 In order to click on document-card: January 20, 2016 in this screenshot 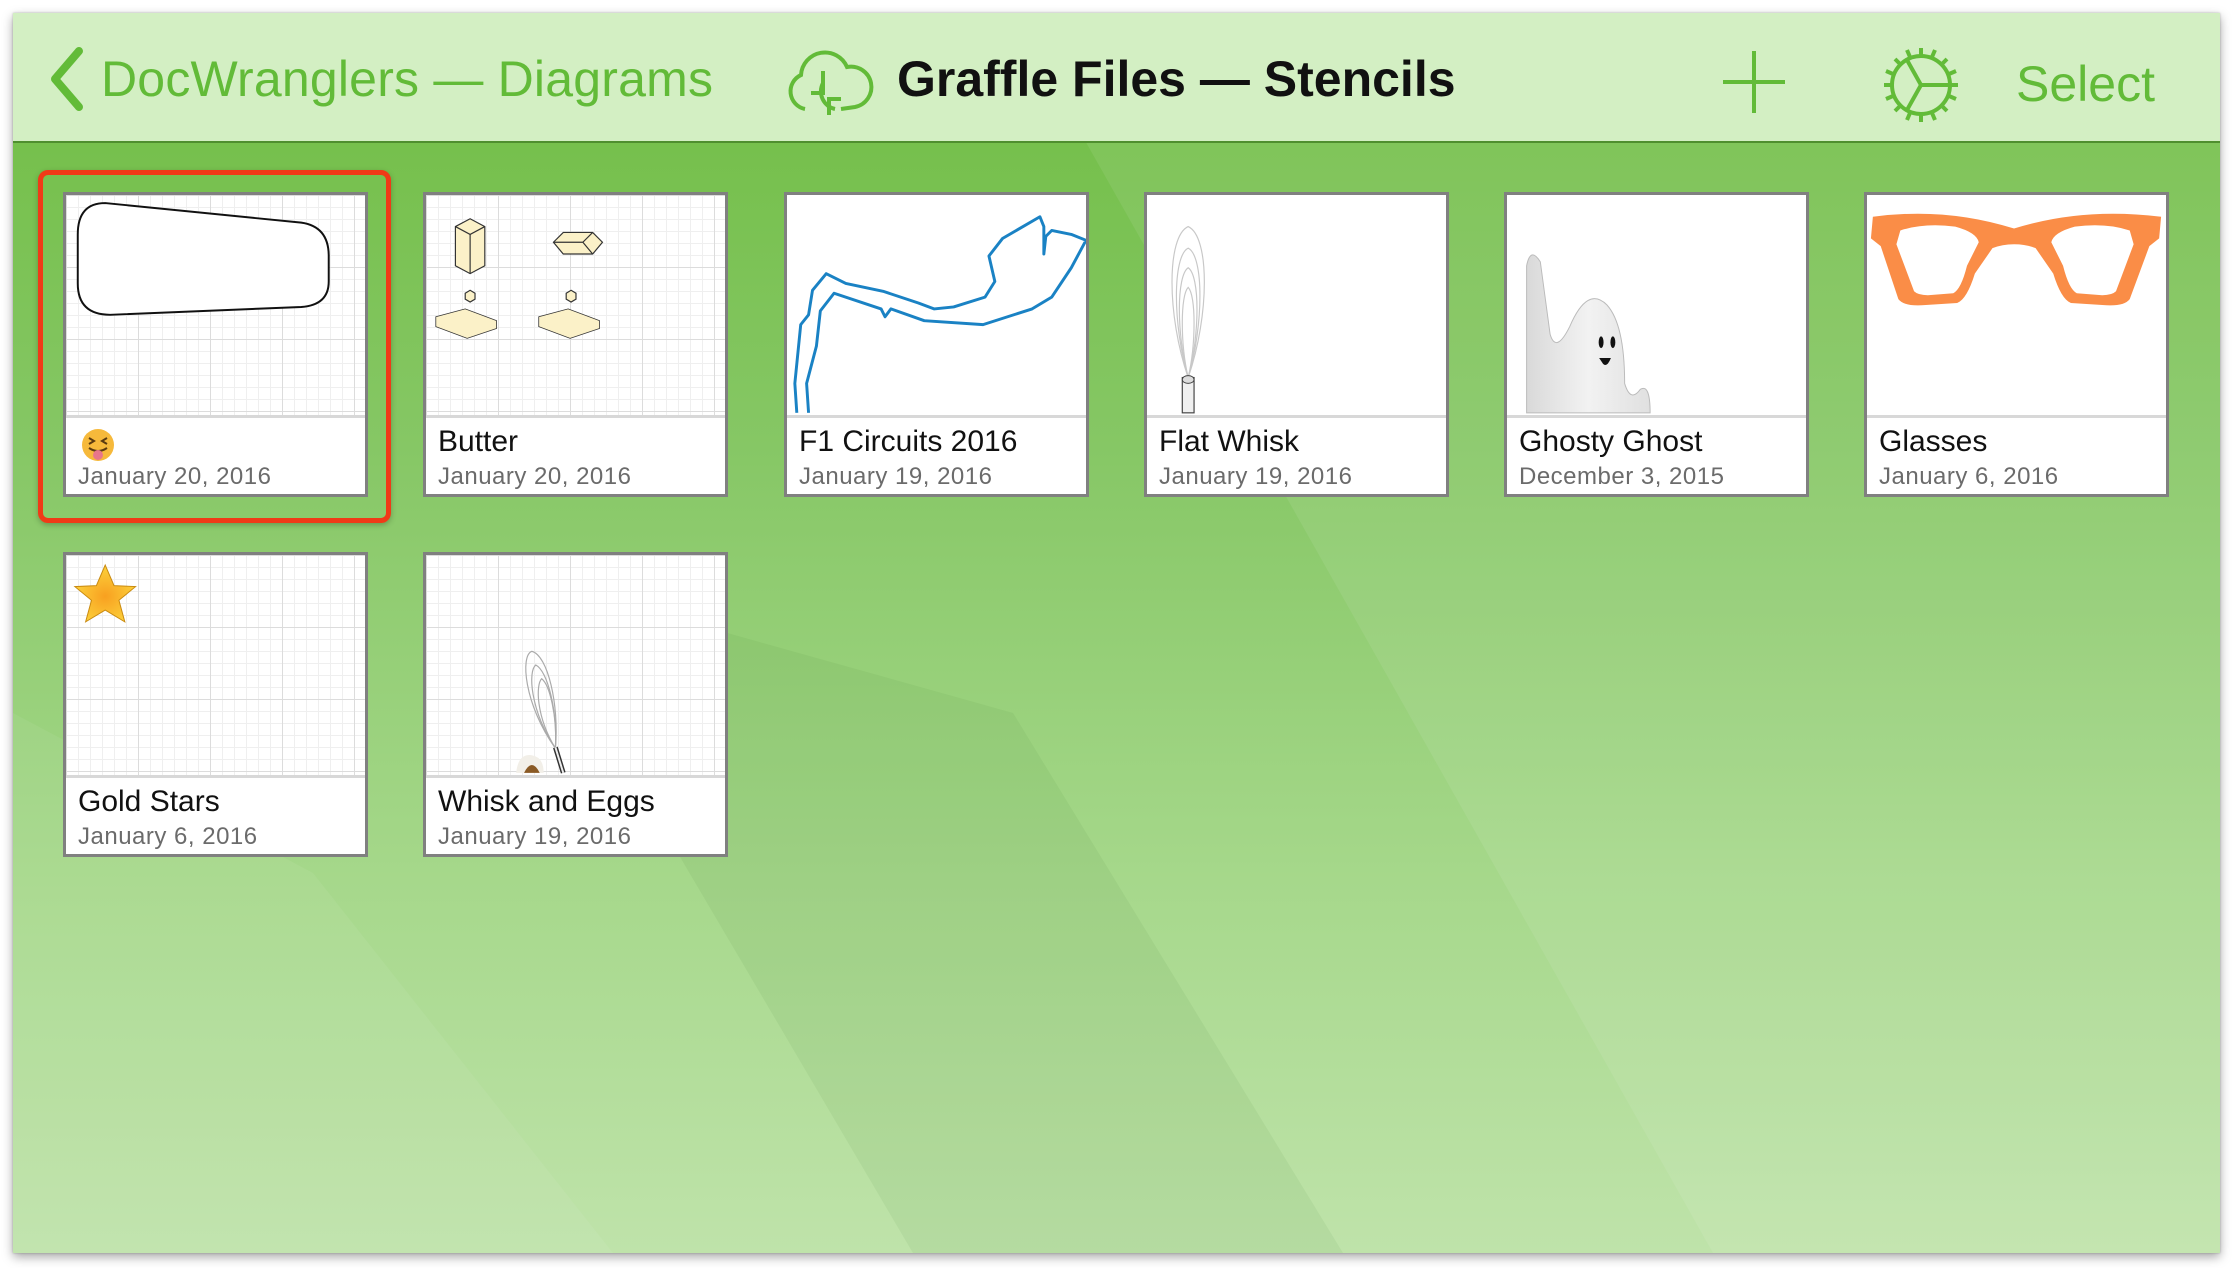, I will do `click(215, 344)`.